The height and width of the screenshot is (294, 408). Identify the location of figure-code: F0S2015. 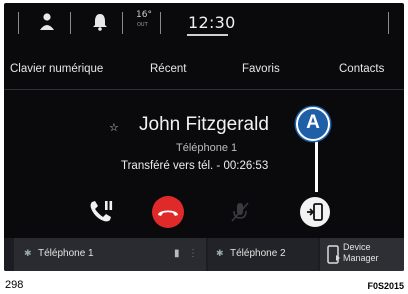
(385, 286).